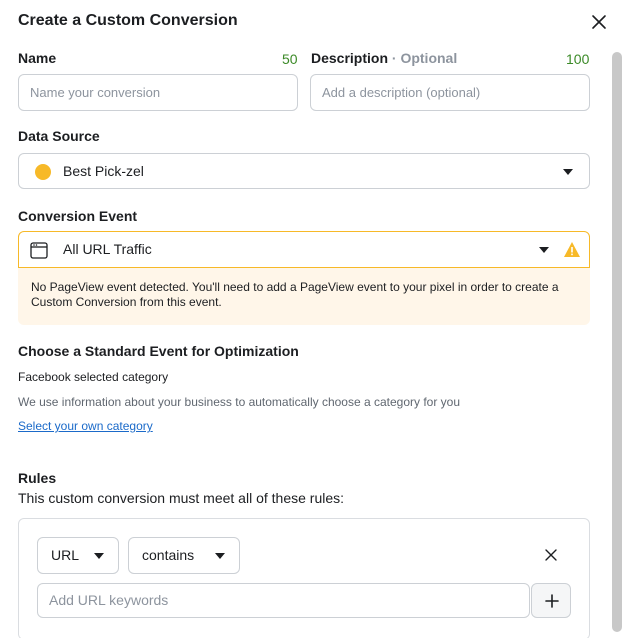 The image size is (623, 638). What do you see at coordinates (37, 58) in the screenshot?
I see `name-label: Name` at bounding box center [37, 58].